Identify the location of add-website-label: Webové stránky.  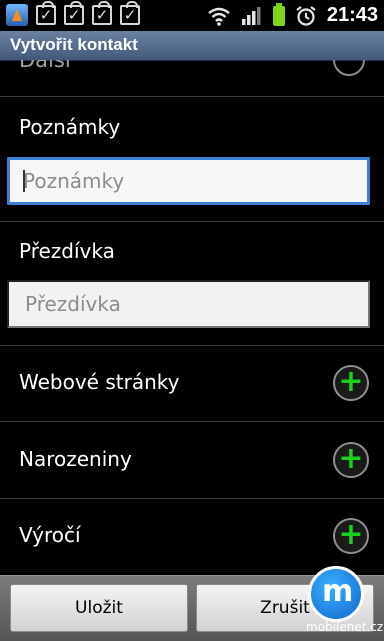
(99, 382).